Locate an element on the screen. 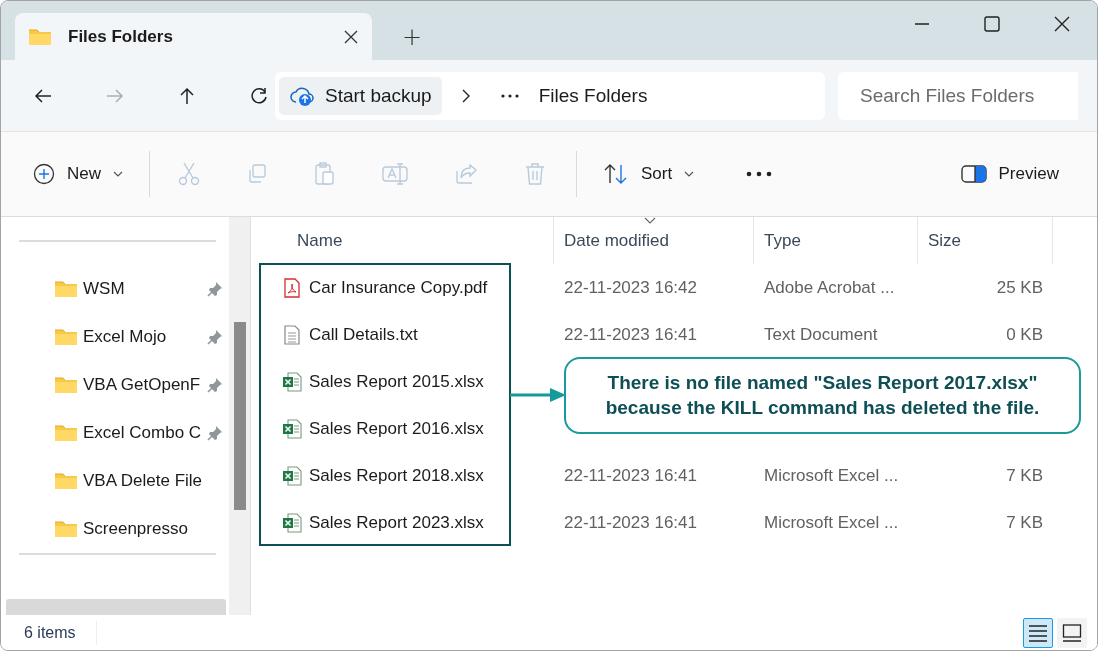 This screenshot has height=651, width=1098. address-bar: Start backup Files Folders is located at coordinates (550, 95).